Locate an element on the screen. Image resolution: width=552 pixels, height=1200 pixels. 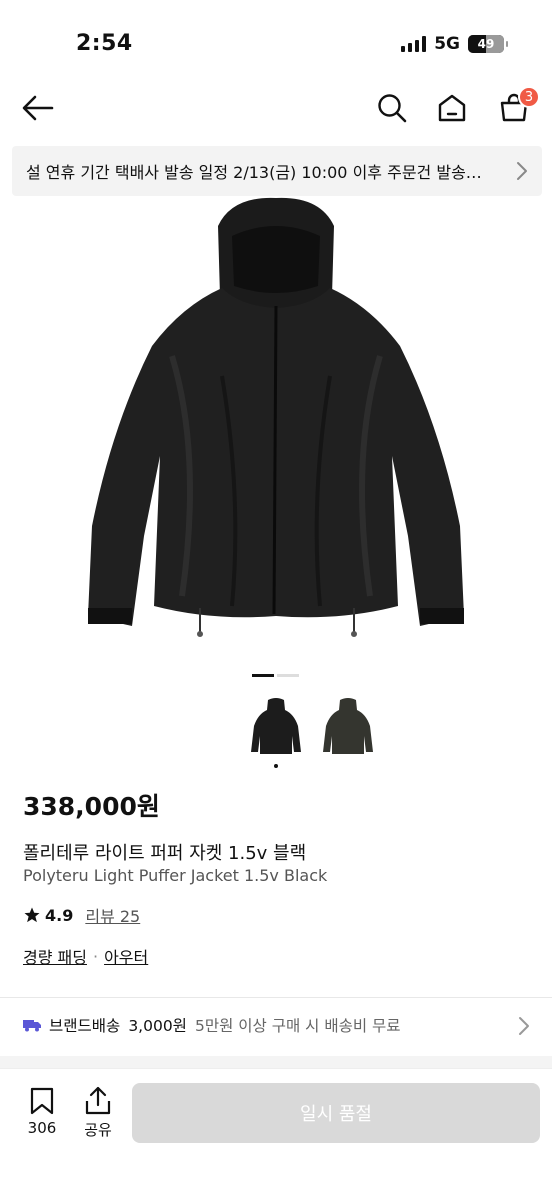
status-time: 2:54 is located at coordinates (104, 43).